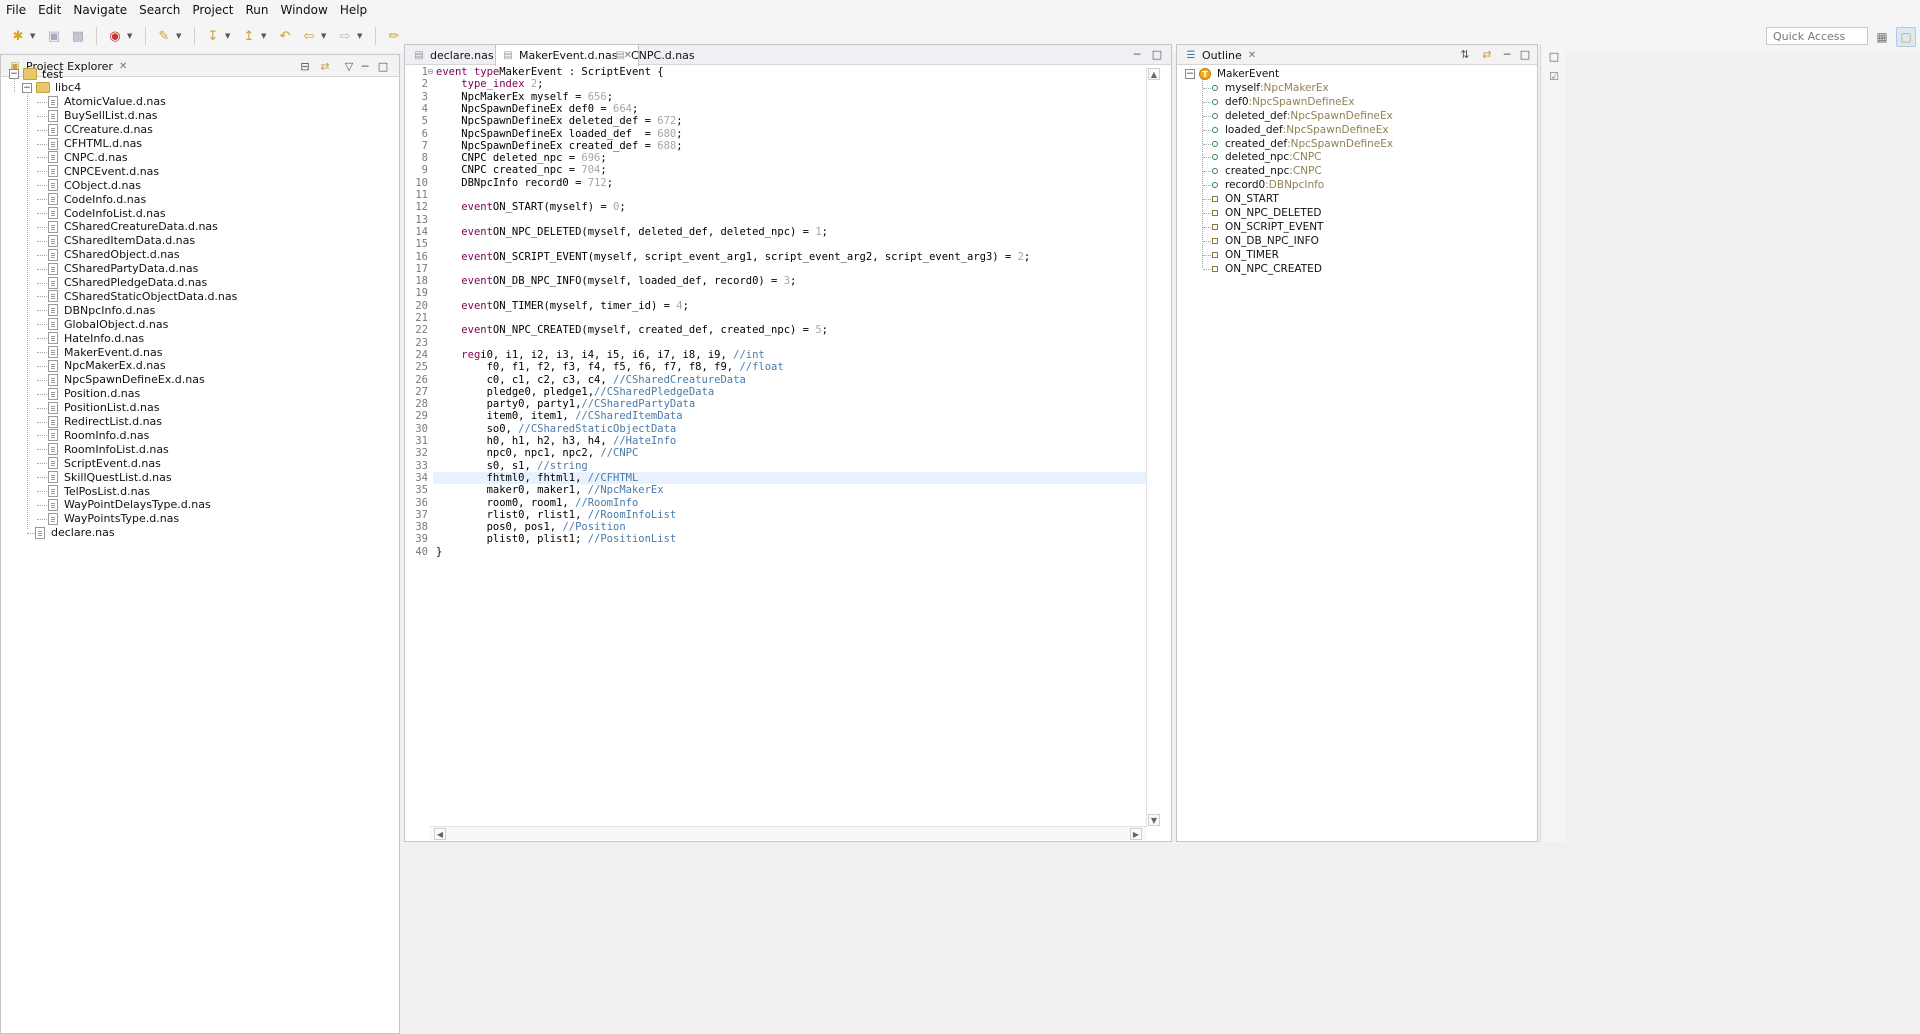  What do you see at coordinates (34, 36) in the screenshot?
I see `new-dropdown-icon: ▼` at bounding box center [34, 36].